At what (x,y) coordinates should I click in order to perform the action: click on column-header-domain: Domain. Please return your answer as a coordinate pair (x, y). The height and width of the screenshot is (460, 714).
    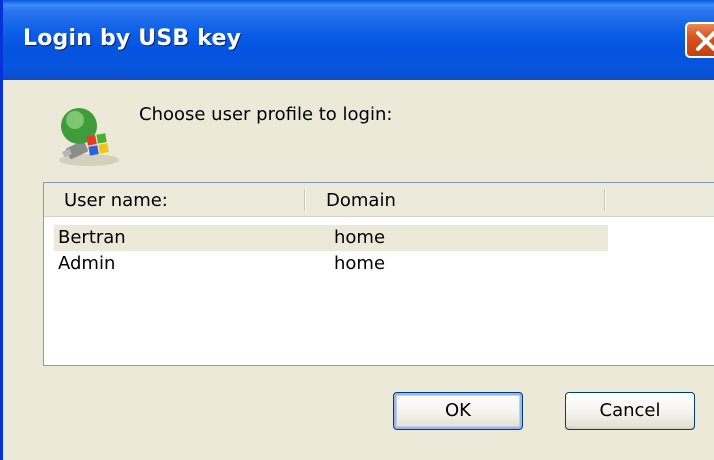
    Looking at the image, I should click on (455, 199).